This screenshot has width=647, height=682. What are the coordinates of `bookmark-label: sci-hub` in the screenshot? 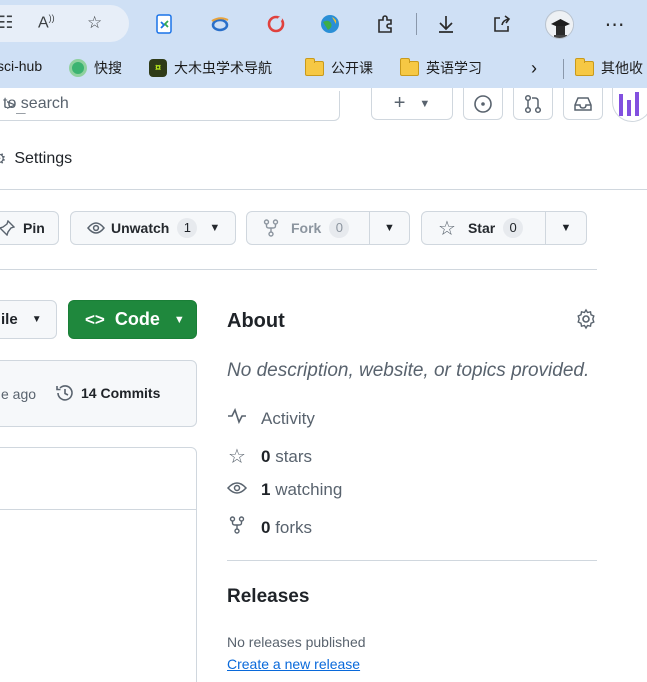 It's located at (21, 66).